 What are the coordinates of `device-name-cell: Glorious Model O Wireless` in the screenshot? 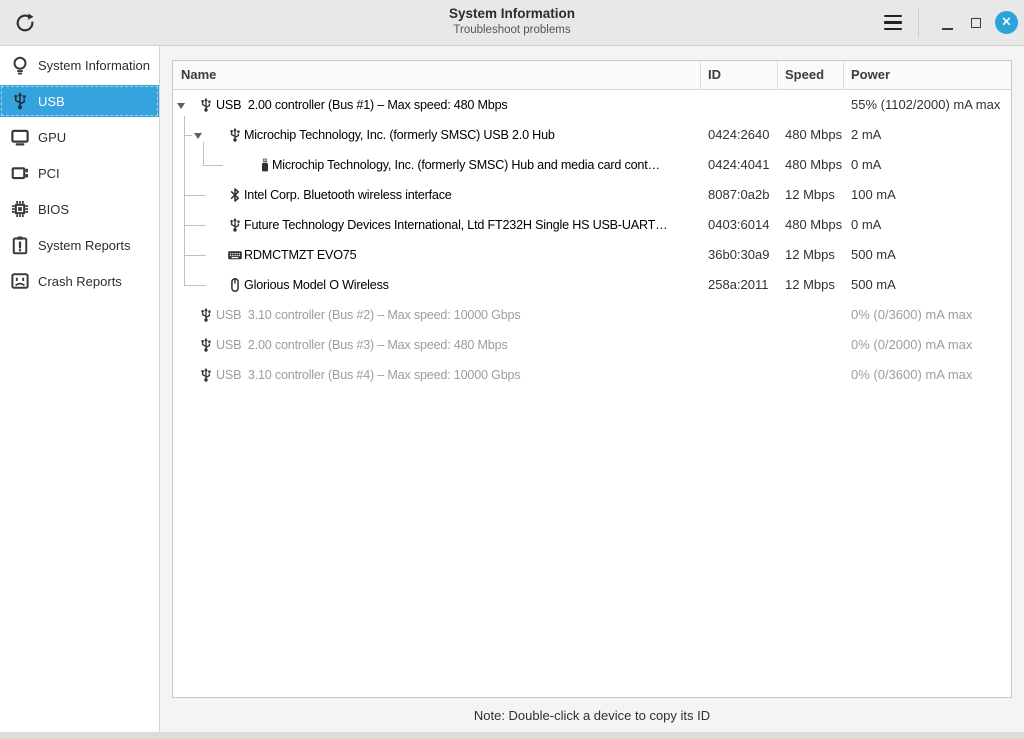 It's located at (437, 285).